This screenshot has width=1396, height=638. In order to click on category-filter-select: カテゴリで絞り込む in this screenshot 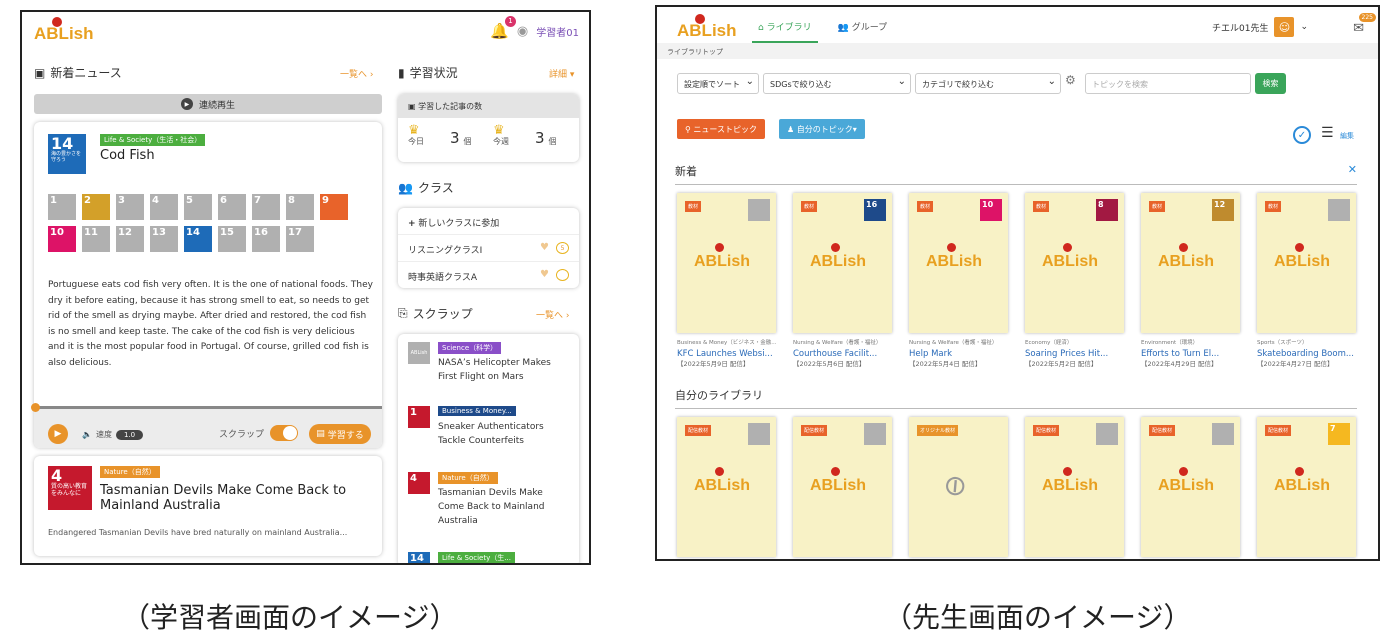, I will do `click(988, 83)`.